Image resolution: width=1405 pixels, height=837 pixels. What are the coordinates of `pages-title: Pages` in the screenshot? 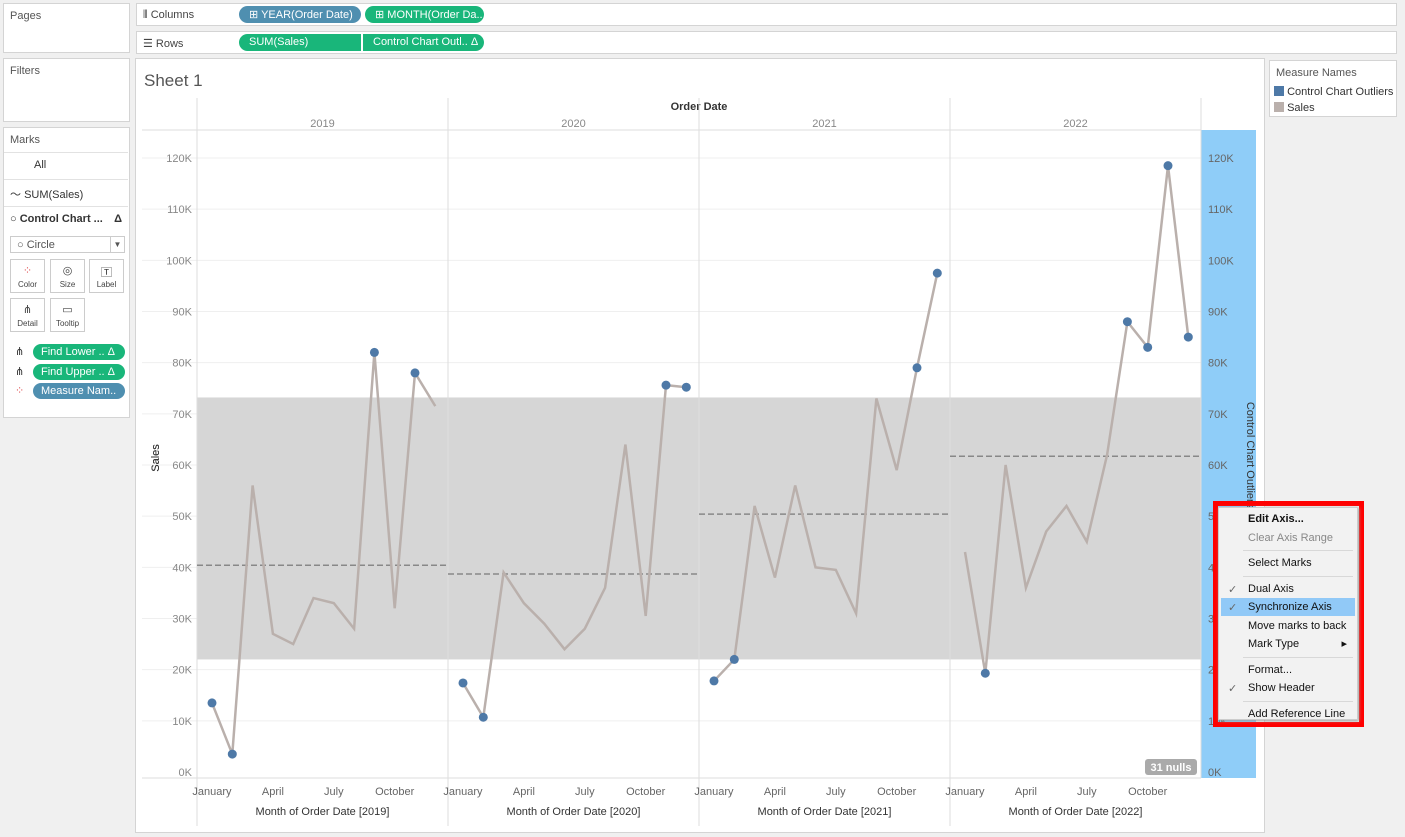 It's located at (26, 16).